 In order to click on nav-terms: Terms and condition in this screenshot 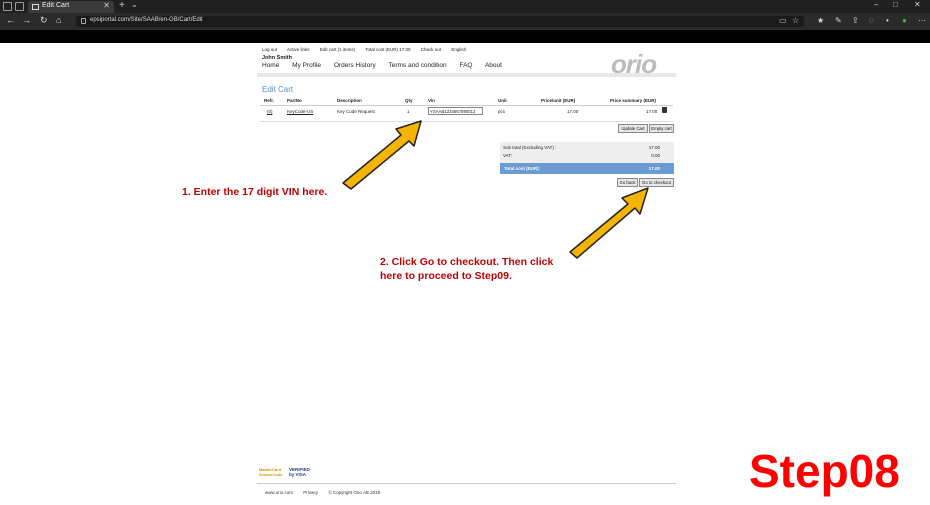, I will do `click(417, 65)`.